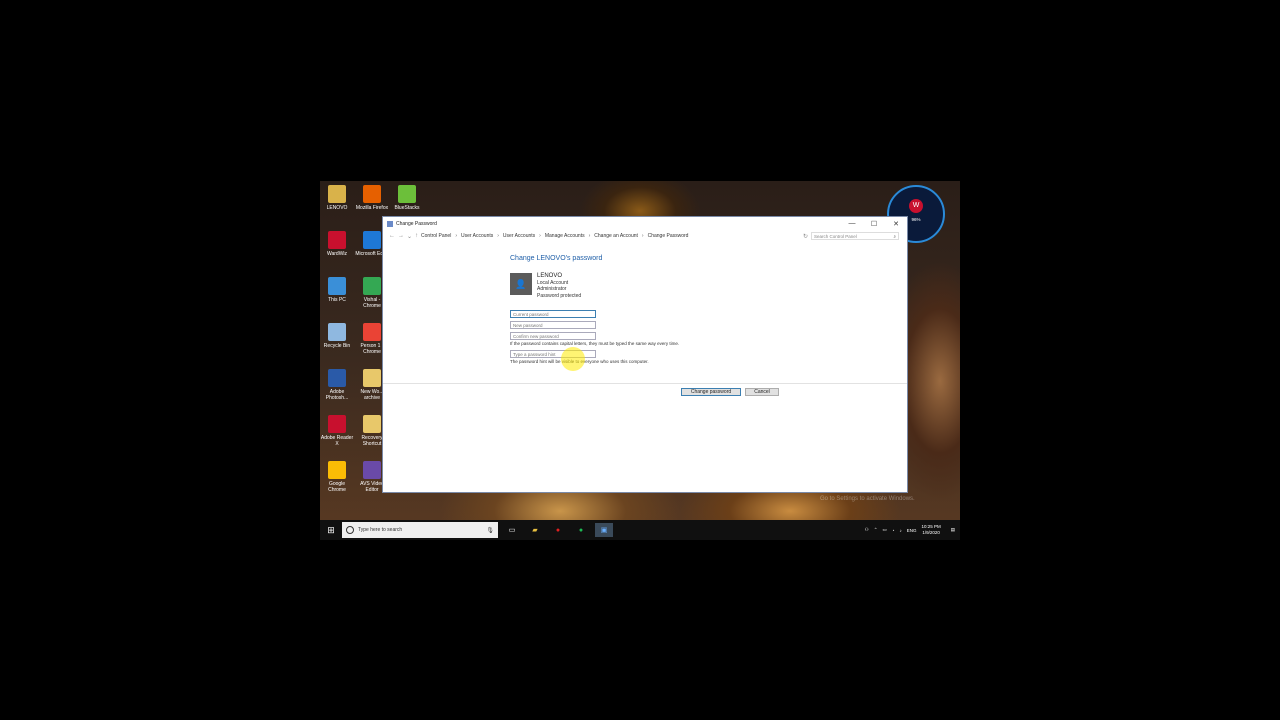 Image resolution: width=1280 pixels, height=720 pixels. What do you see at coordinates (519, 236) in the screenshot?
I see `breadcrumb-user-accounts-2: User Accounts` at bounding box center [519, 236].